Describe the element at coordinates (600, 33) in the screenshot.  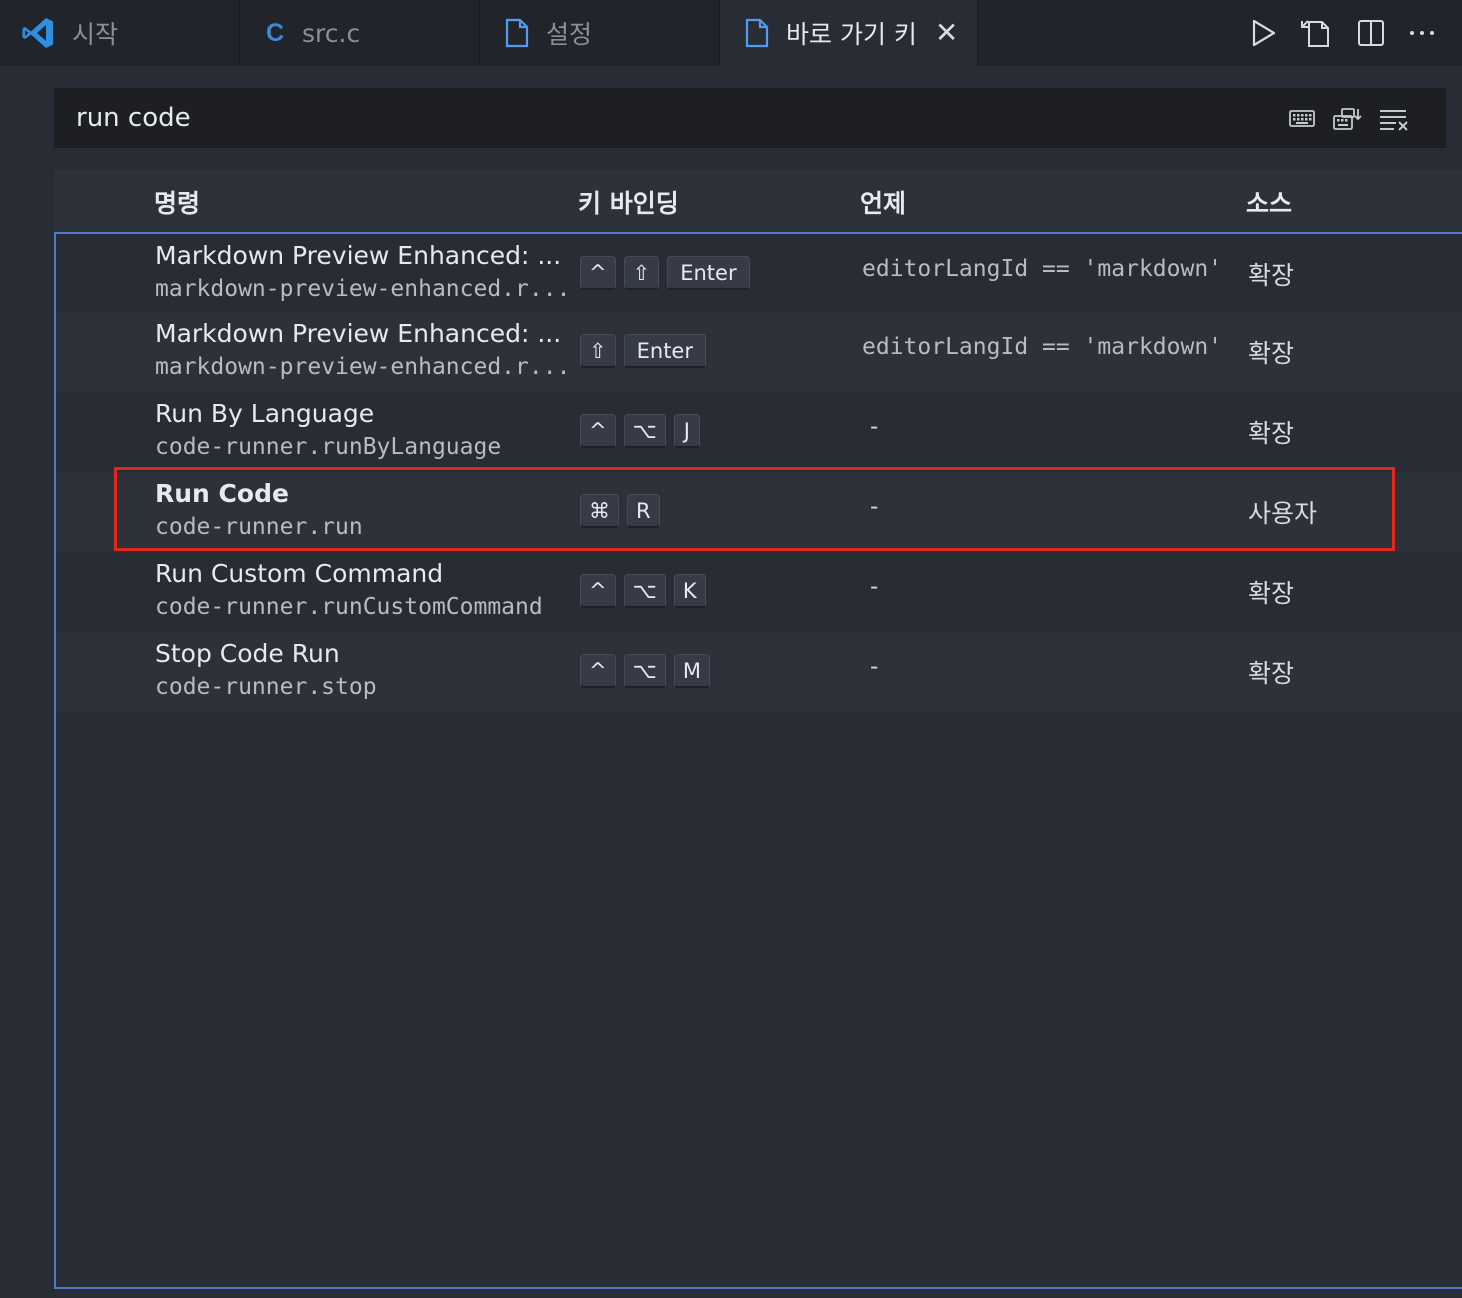
I see `tab-settings: 설정` at that location.